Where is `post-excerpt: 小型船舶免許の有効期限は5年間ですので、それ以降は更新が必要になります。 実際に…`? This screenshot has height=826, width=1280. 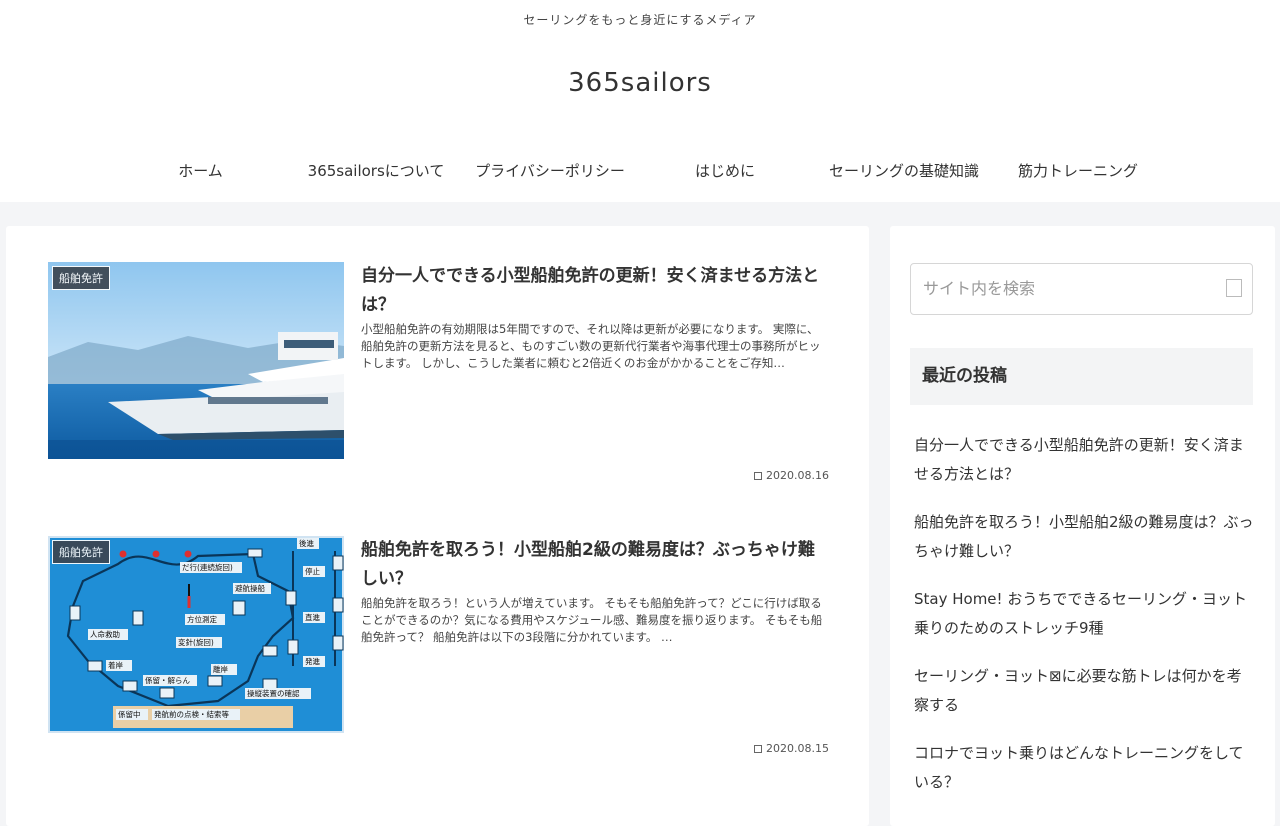 post-excerpt: 小型船舶免許の有効期限は5年間ですので、それ以降は更新が必要になります。 実際に… is located at coordinates (591, 346).